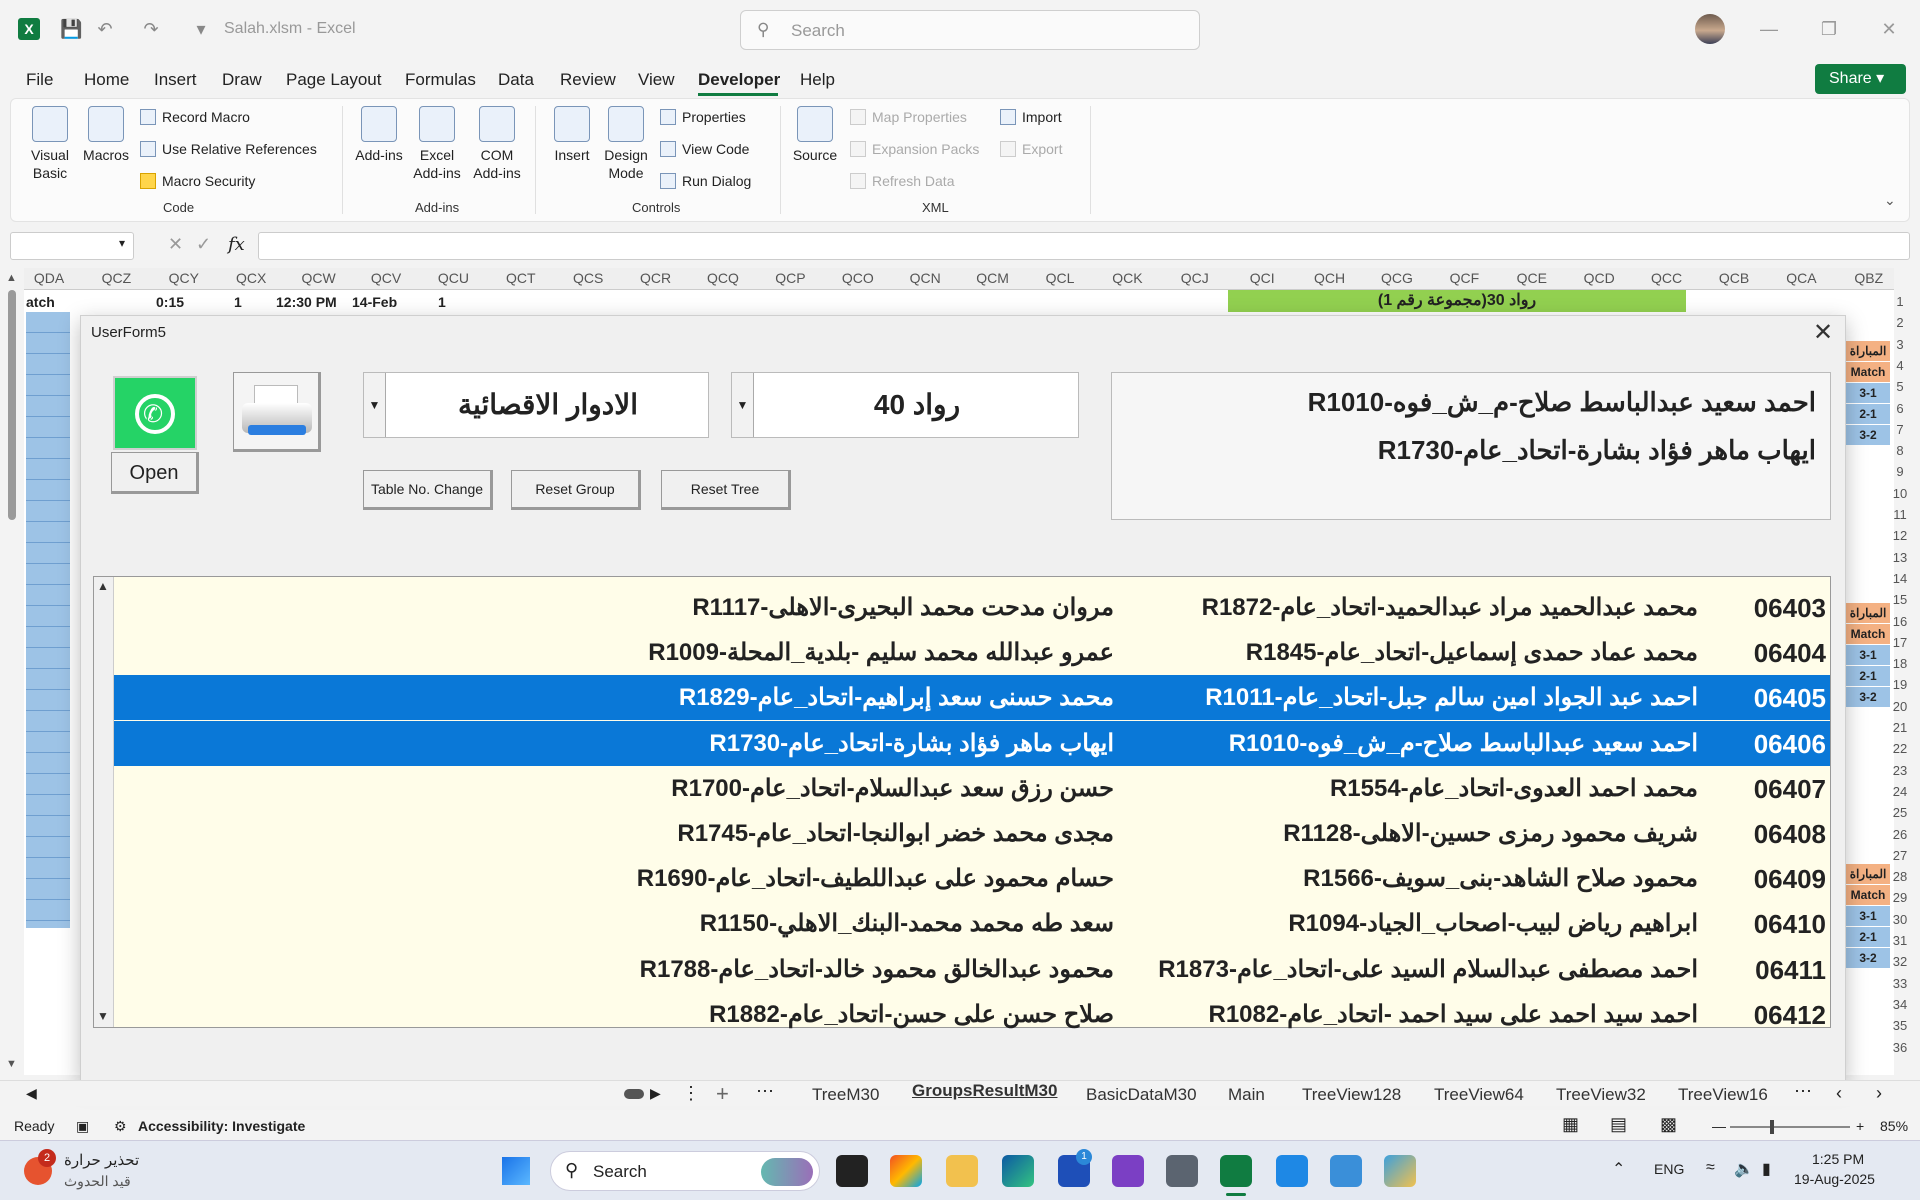 The height and width of the screenshot is (1200, 1920). Describe the element at coordinates (1900, 514) in the screenshot. I see `row-header: 11` at that location.